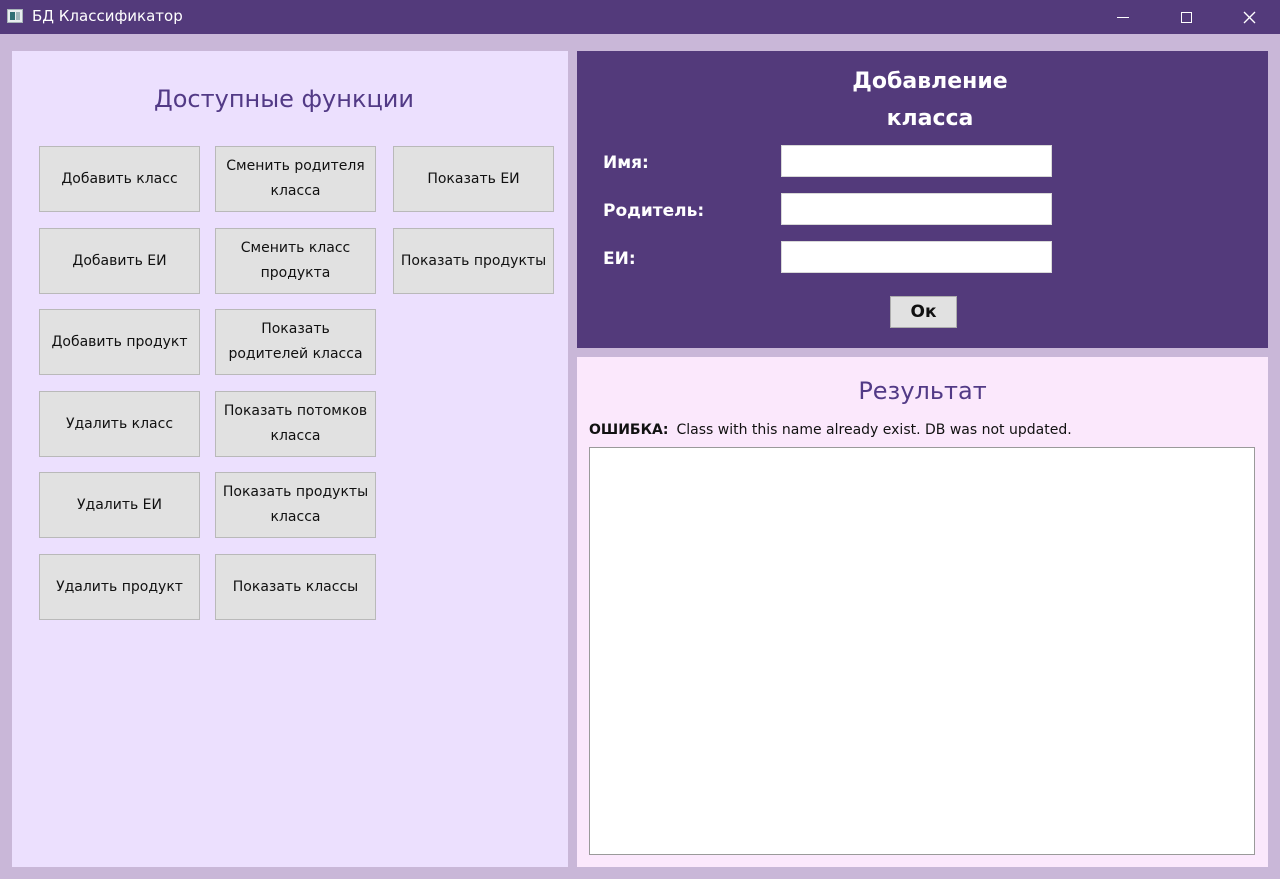 Image resolution: width=1280 pixels, height=879 pixels. What do you see at coordinates (473, 179) in the screenshot?
I see `show-units-button: Показать ЕИ` at bounding box center [473, 179].